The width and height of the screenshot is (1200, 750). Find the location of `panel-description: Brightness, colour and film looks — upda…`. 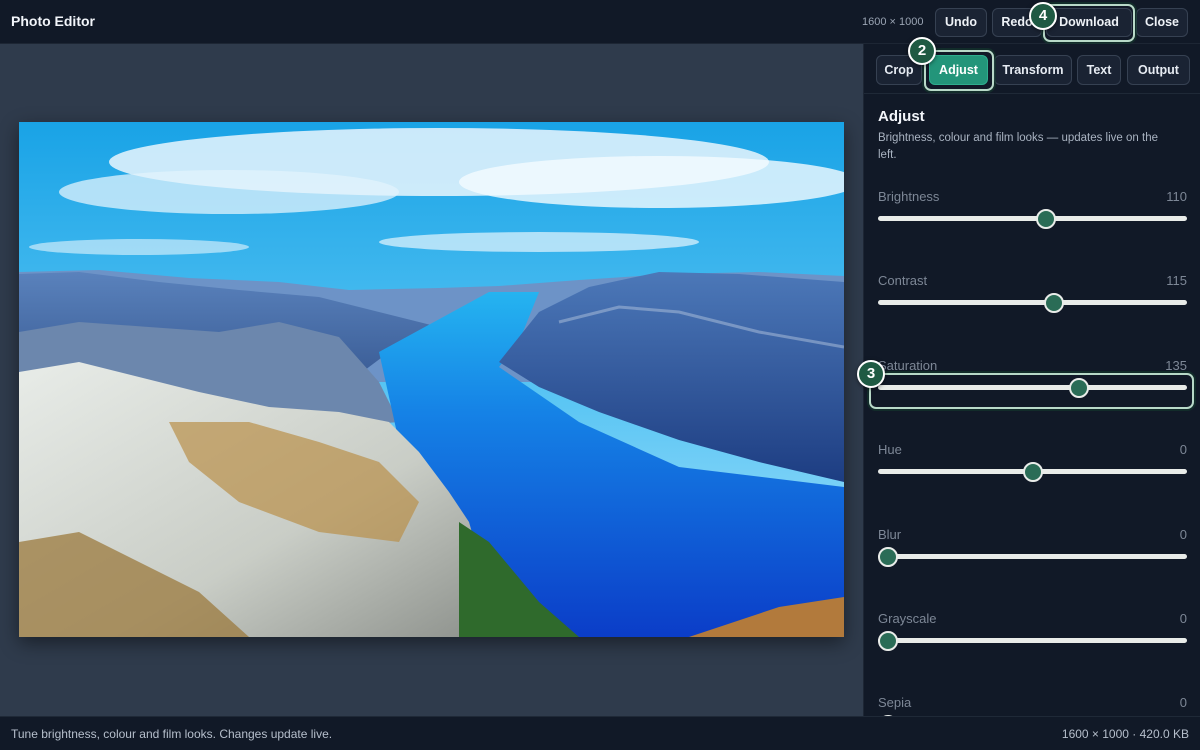

panel-description: Brightness, colour and film looks — upda… is located at coordinates (1018, 146).